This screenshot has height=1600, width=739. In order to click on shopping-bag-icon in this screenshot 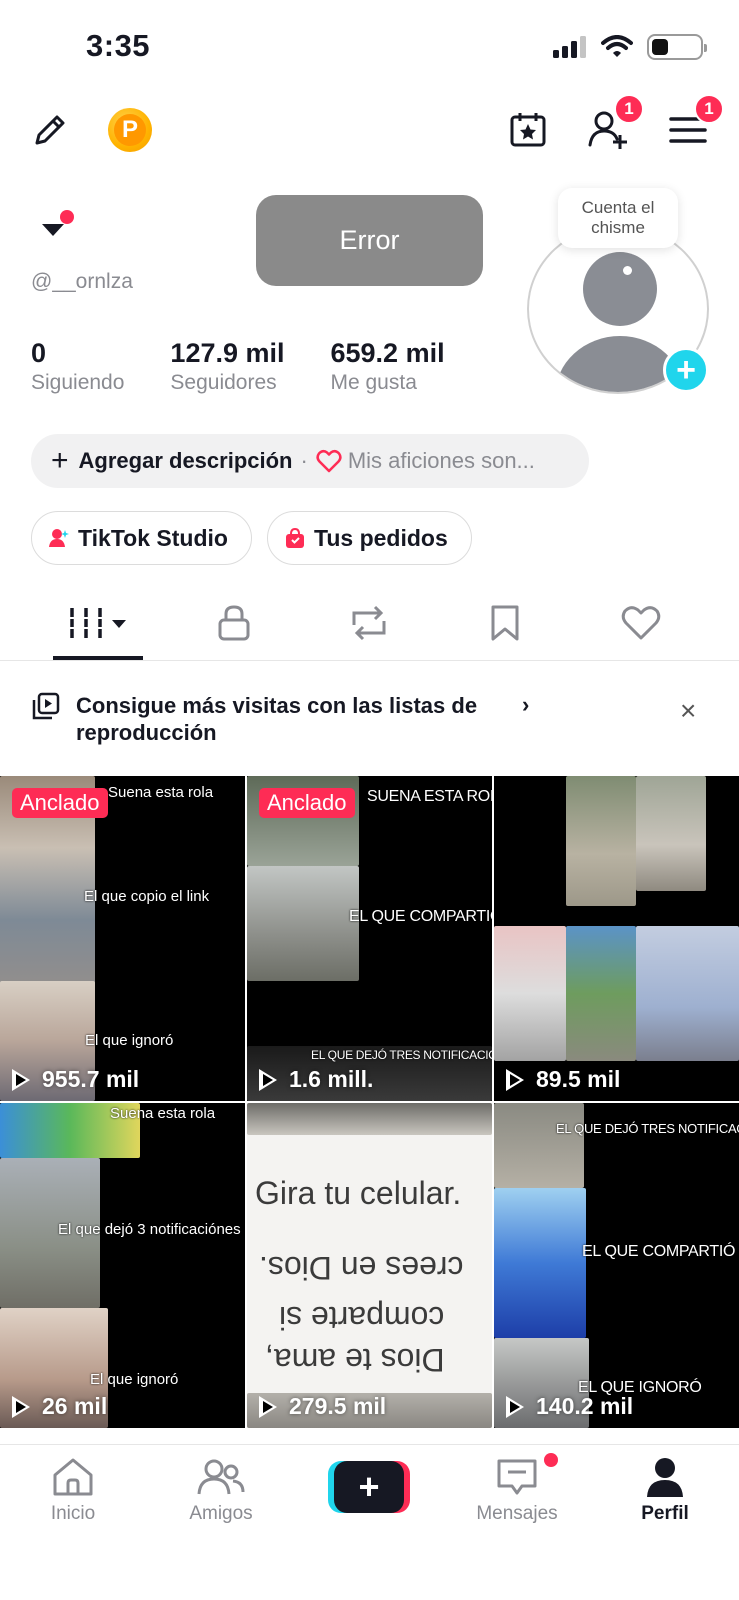, I will do `click(295, 537)`.